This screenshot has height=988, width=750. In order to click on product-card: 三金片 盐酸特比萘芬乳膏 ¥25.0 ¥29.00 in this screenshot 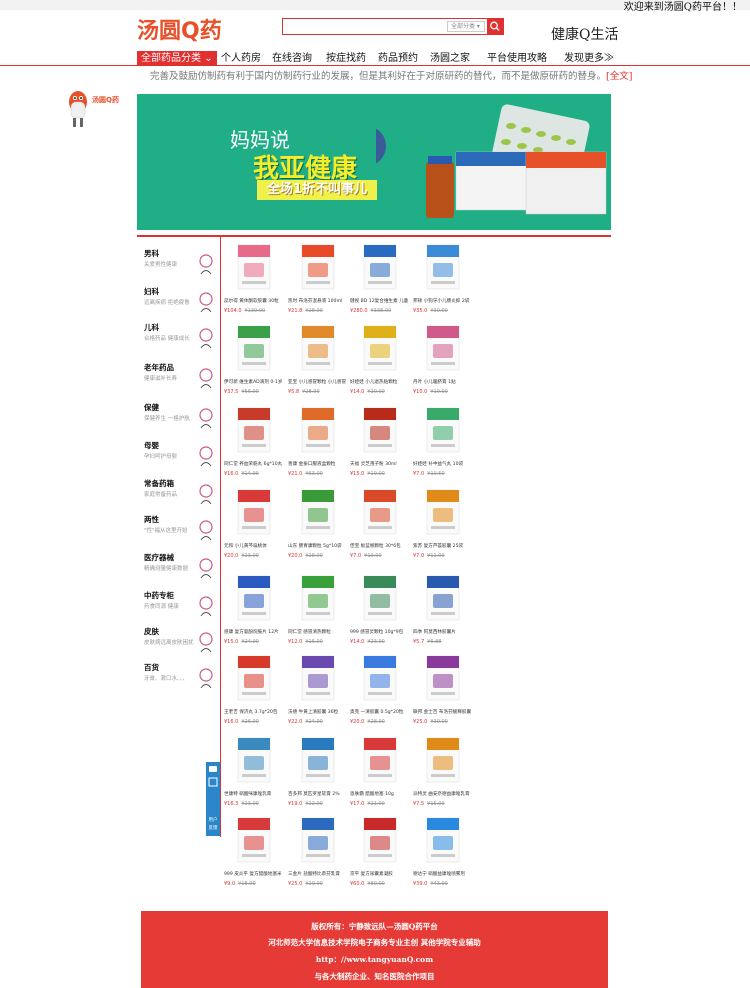, I will do `click(318, 854)`.